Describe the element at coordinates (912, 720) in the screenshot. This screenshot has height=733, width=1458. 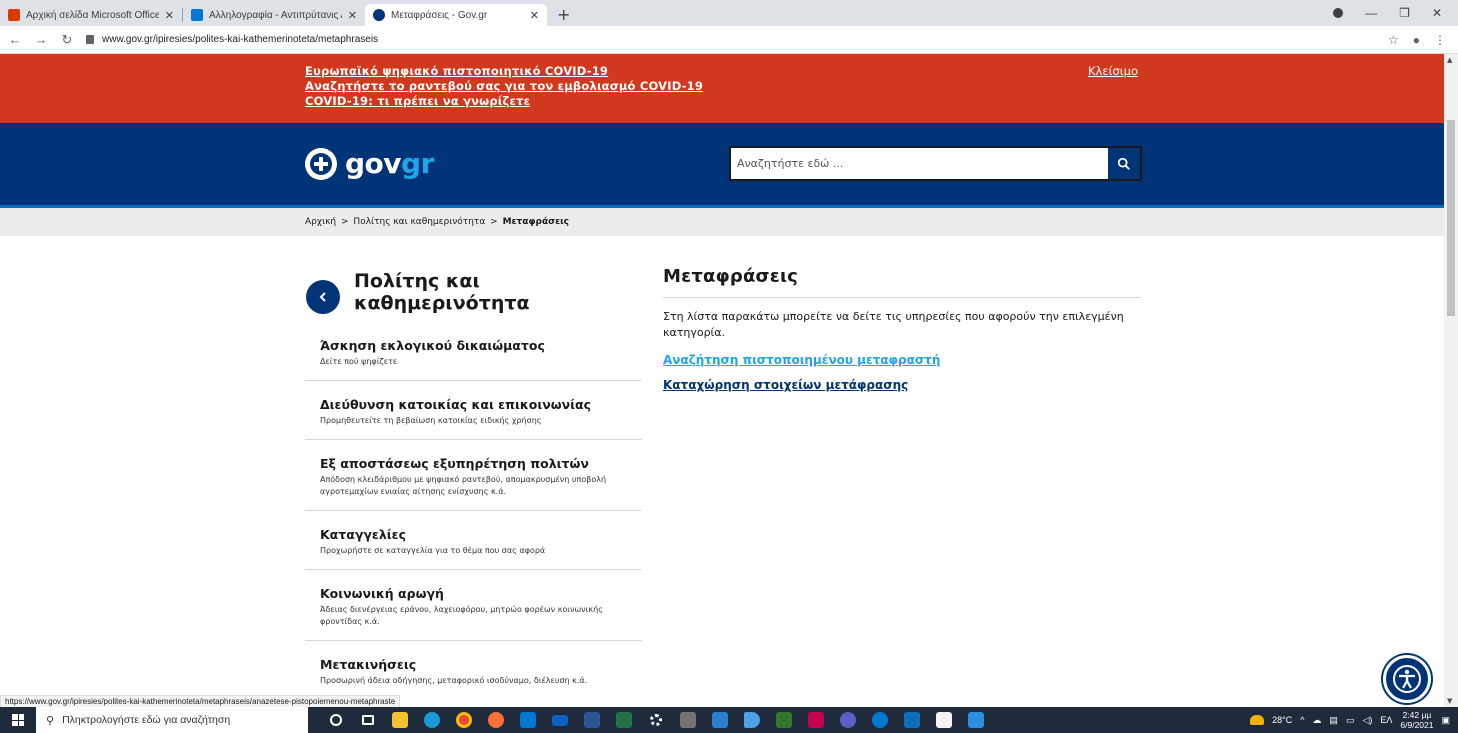
I see `calendar-icon` at that location.